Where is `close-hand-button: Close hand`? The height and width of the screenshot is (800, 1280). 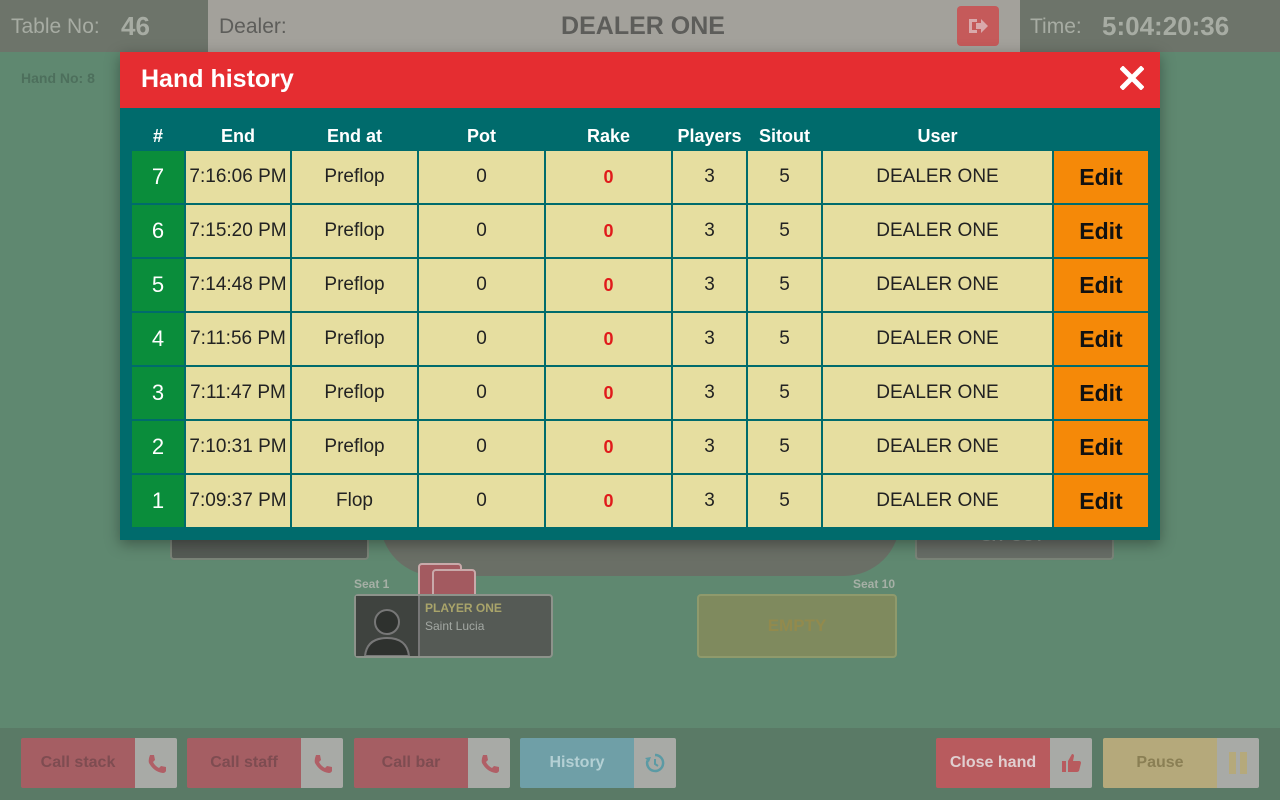
close-hand-button: Close hand is located at coordinates (1014, 763).